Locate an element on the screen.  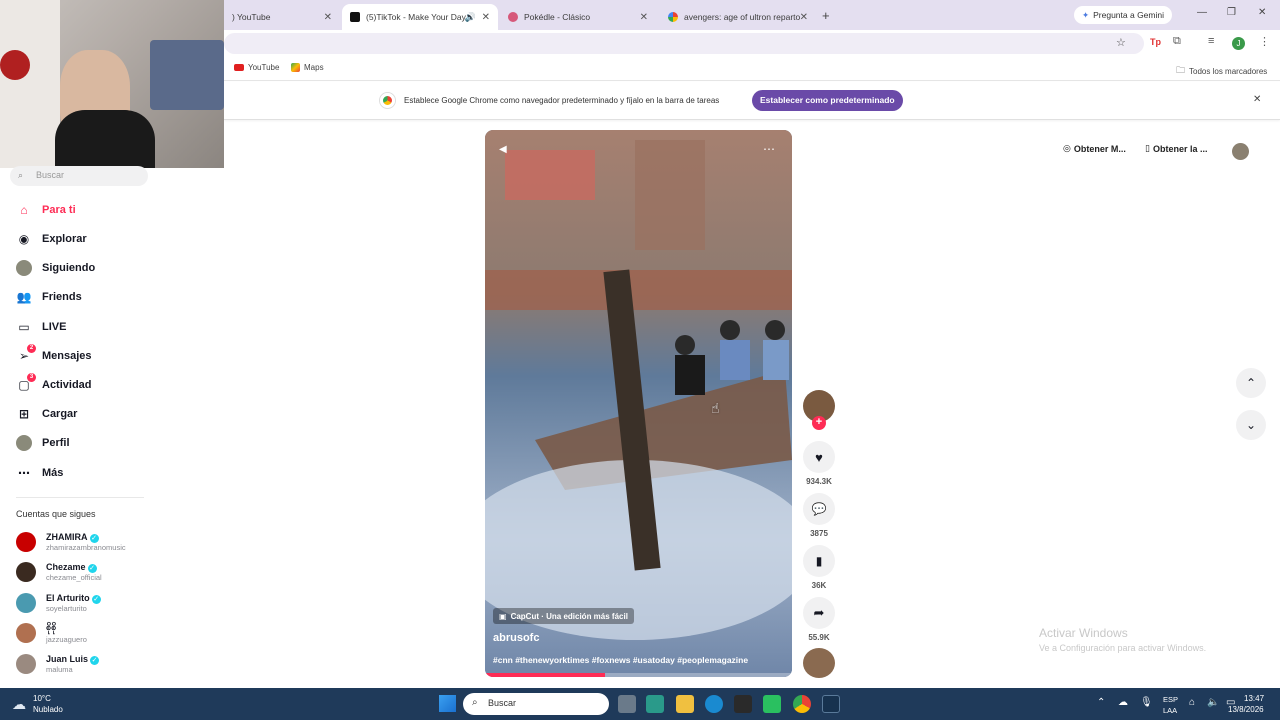
sidebar-item-label: Cargar is located at coordinates (60, 414).